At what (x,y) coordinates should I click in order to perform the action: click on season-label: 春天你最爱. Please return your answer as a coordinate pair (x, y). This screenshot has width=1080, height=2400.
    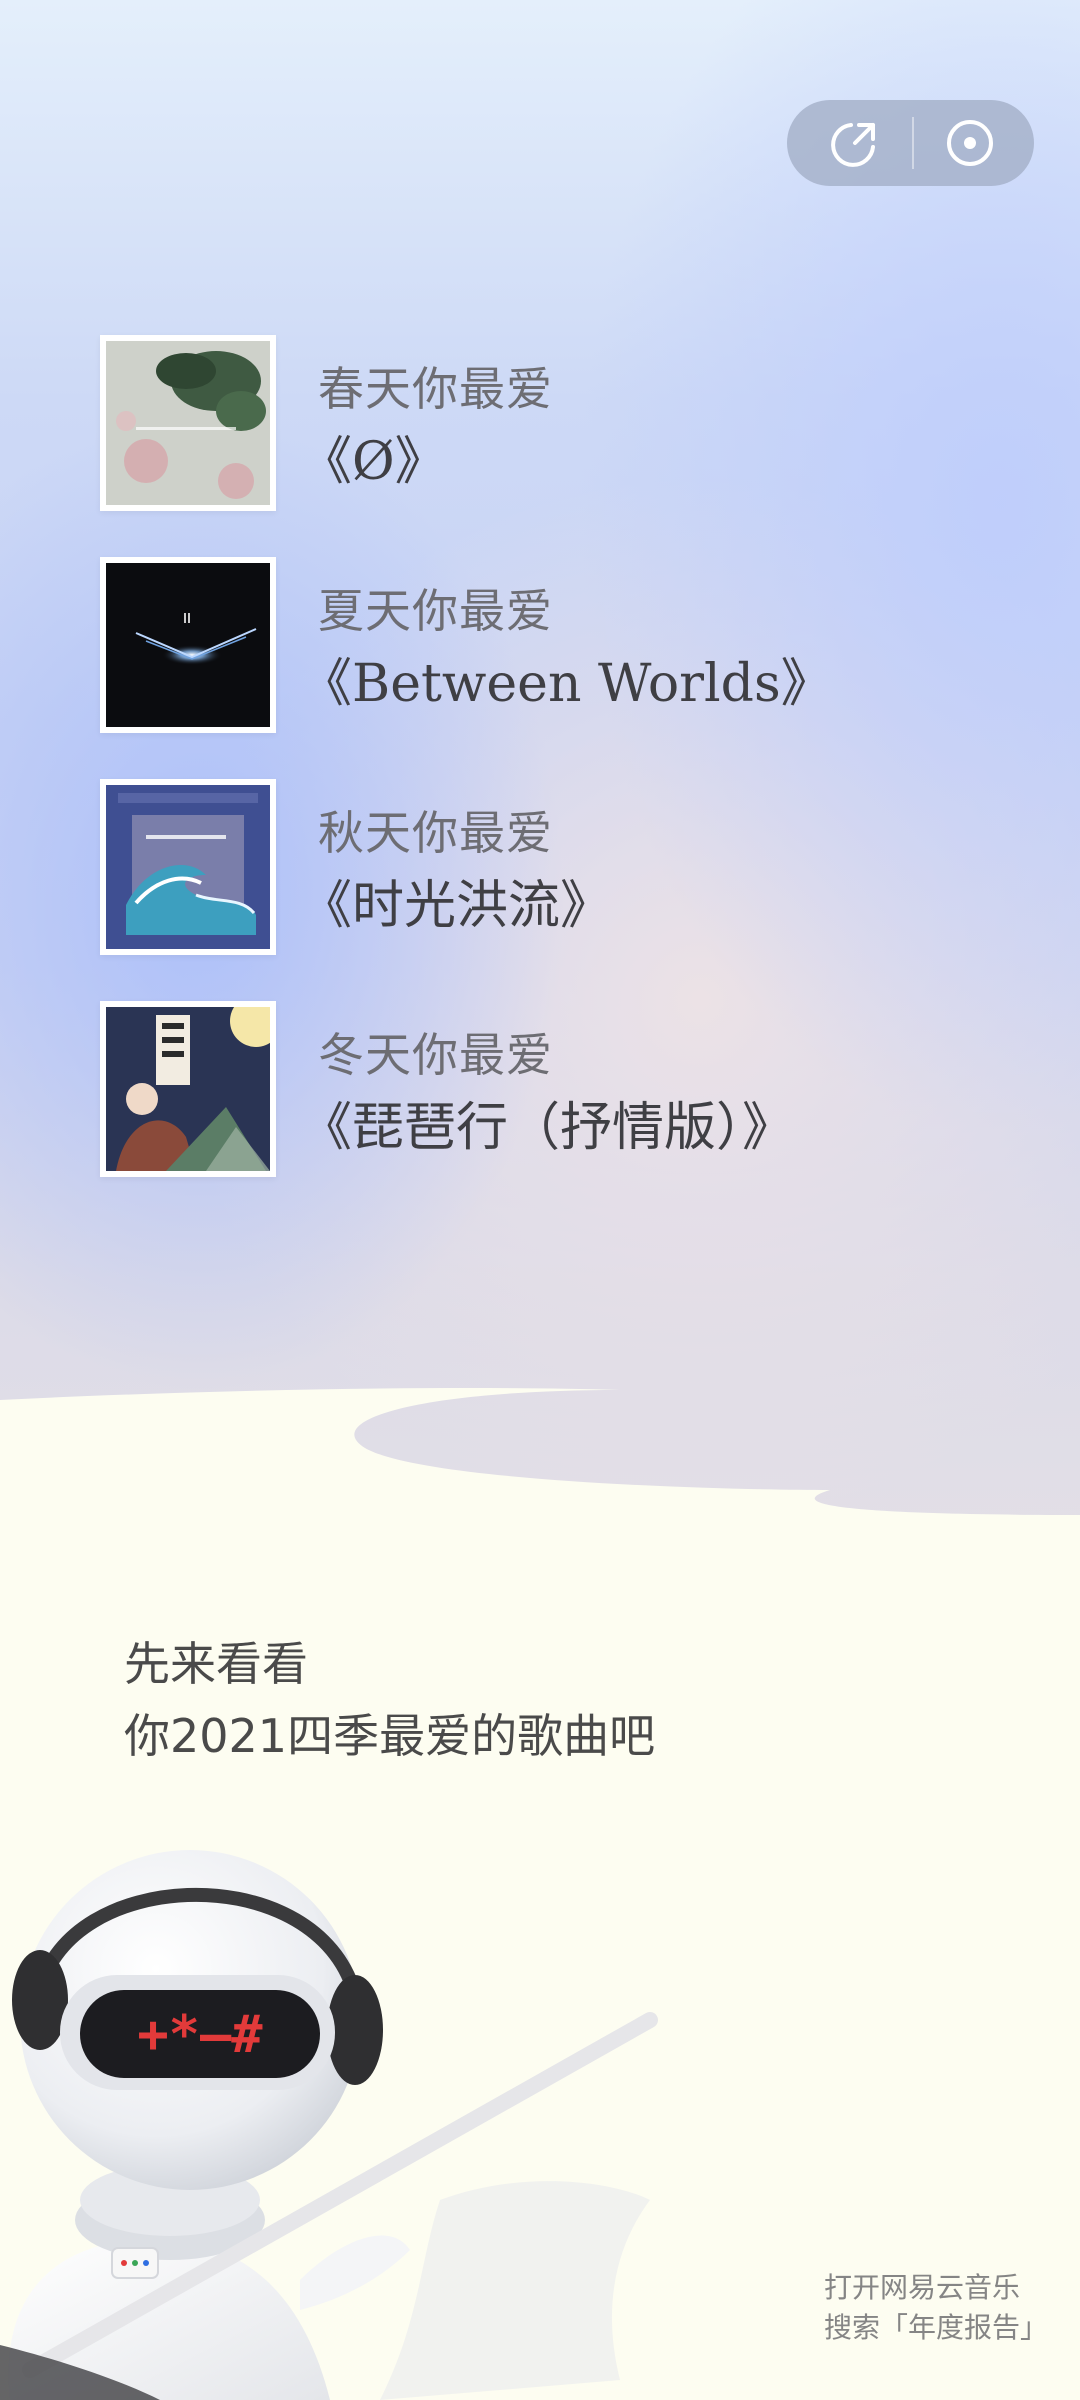
    Looking at the image, I should click on (435, 389).